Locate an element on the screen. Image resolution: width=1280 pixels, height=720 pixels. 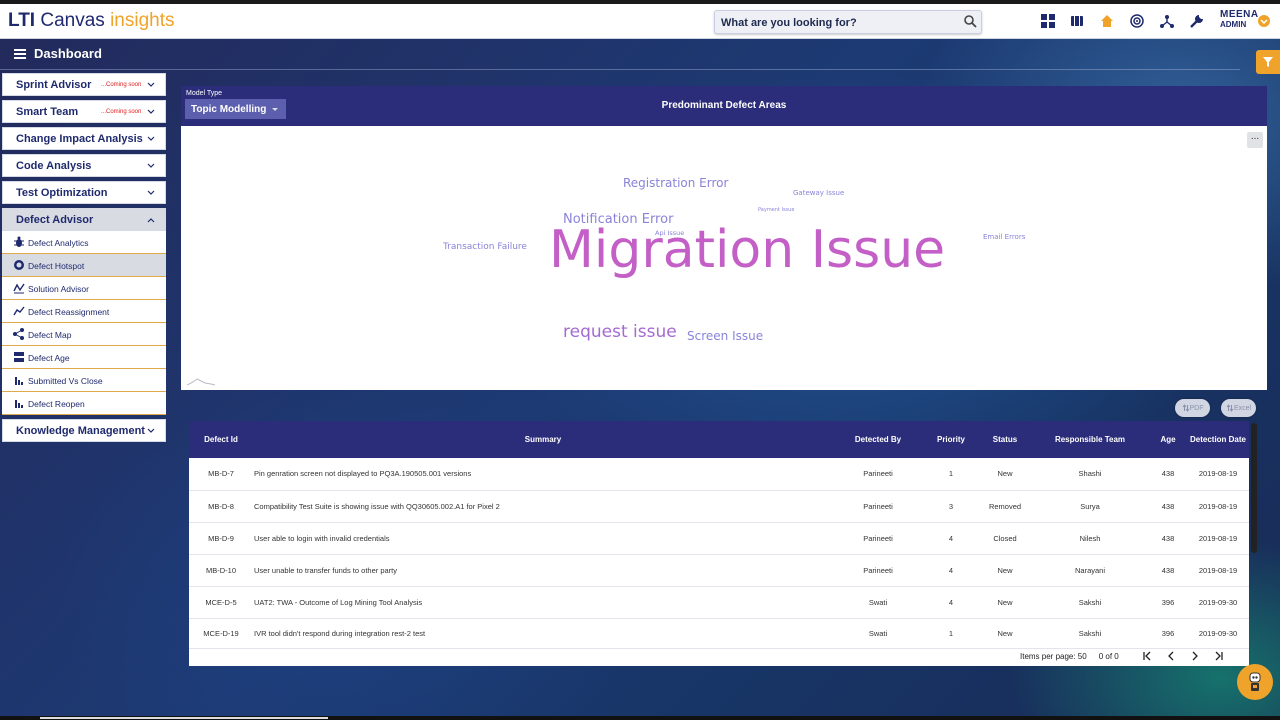
cell-detection-date: 2019-09-30 is located at coordinates (1218, 633).